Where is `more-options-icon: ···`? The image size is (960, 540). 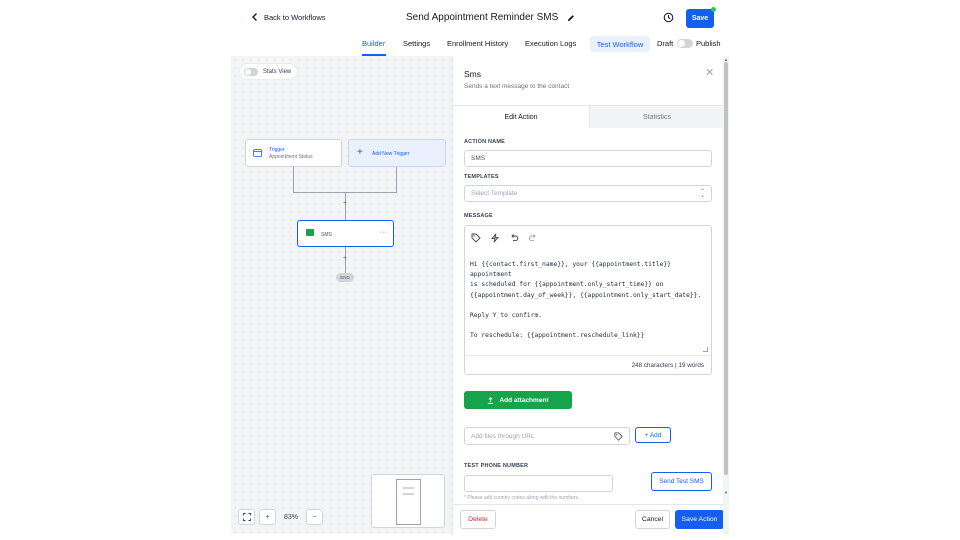 more-options-icon: ··· is located at coordinates (383, 232).